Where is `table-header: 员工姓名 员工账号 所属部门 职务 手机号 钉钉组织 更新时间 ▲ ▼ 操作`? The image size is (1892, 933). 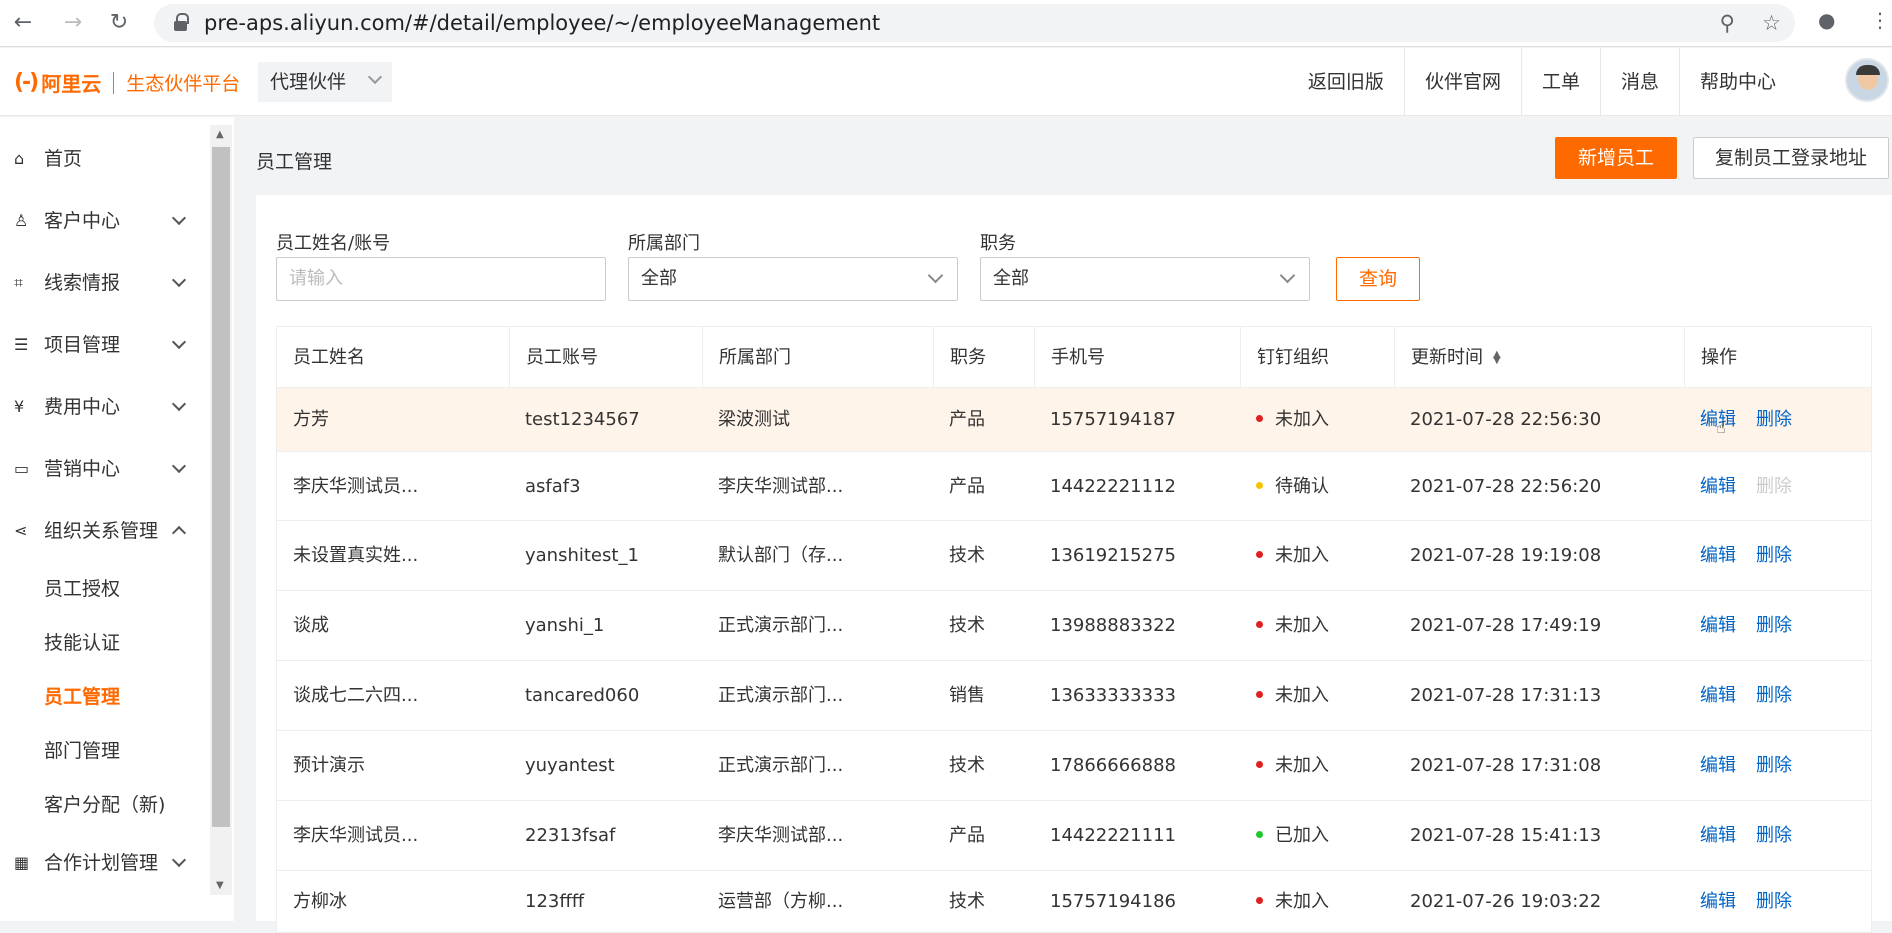 table-header: 员工姓名 员工账号 所属部门 职务 手机号 钉钉组织 更新时间 ▲ ▼ 操作 is located at coordinates (1074, 357).